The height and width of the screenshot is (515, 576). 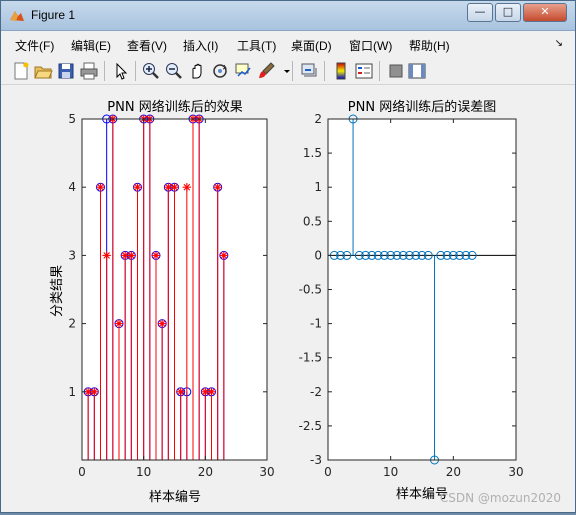 I want to click on menu-insert: 插入(I), so click(x=200, y=45).